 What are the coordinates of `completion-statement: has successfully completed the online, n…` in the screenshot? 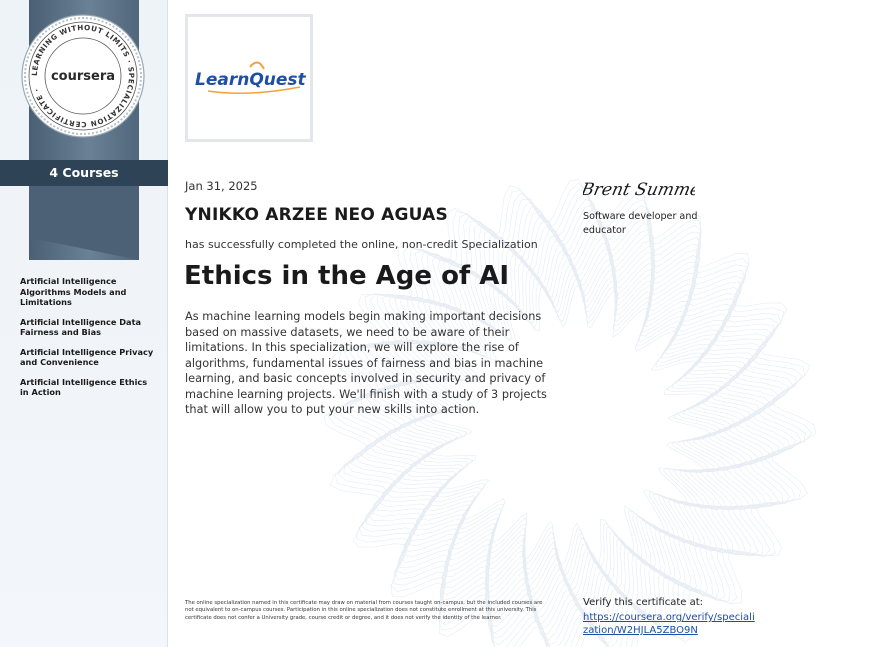 It's located at (361, 244).